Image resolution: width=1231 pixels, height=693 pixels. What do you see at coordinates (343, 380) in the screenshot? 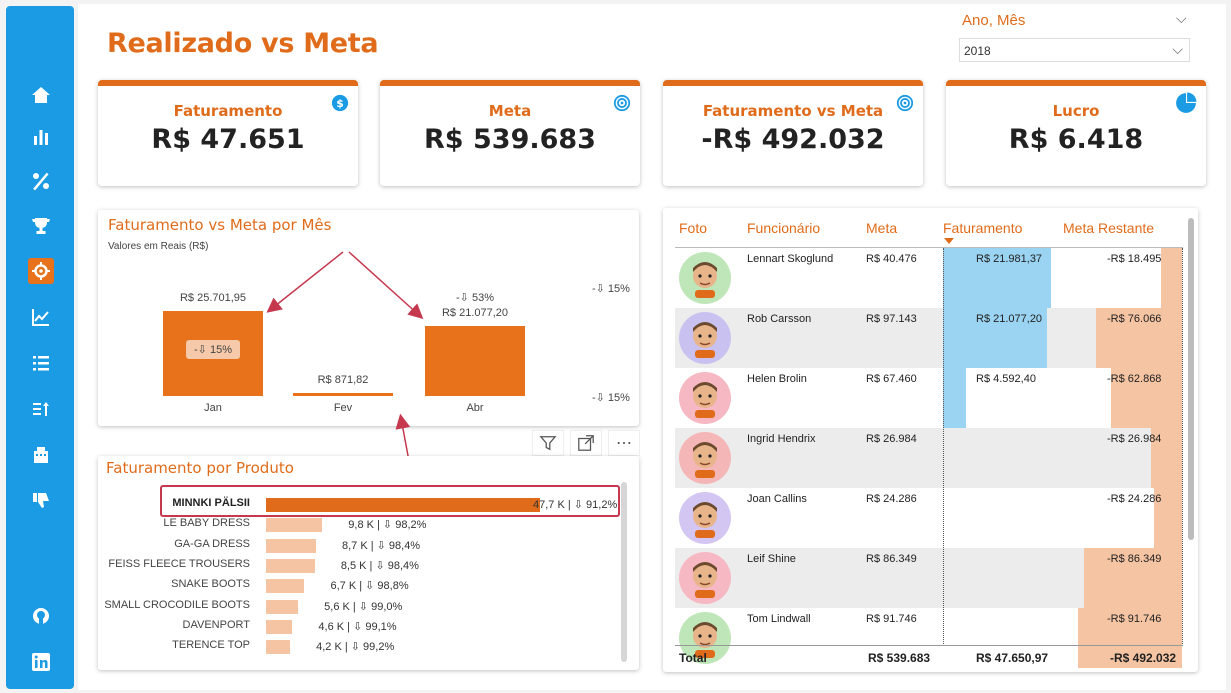
I see `bar-value-label: R$ 871,82` at bounding box center [343, 380].